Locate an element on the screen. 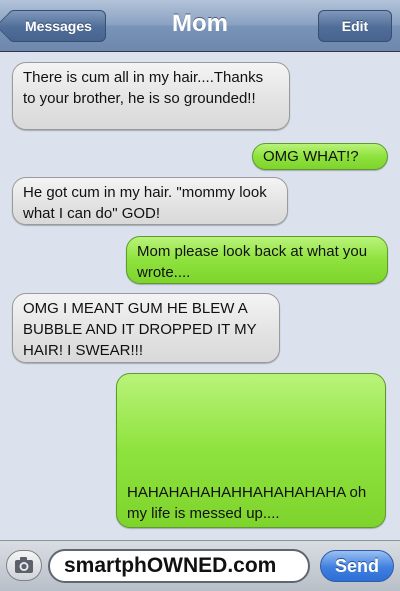 The height and width of the screenshot is (591, 400). message-composer: smartphOWNED.com Send is located at coordinates (200, 565).